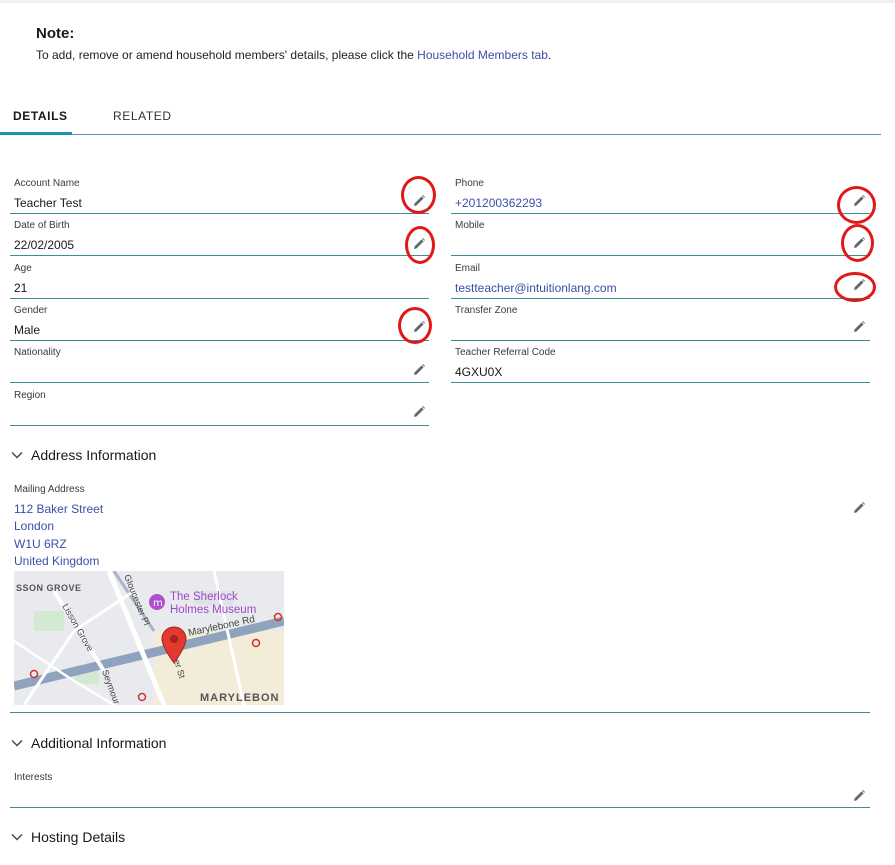  I want to click on phone-label: Phone, so click(469, 183).